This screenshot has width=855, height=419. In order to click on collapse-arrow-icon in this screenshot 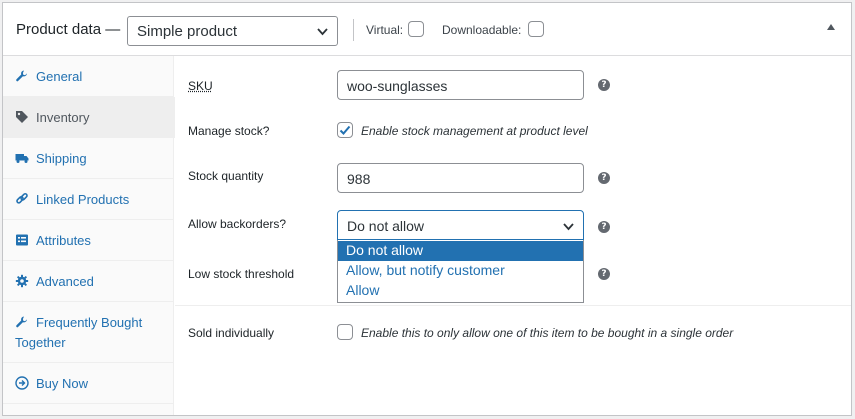, I will do `click(831, 27)`.